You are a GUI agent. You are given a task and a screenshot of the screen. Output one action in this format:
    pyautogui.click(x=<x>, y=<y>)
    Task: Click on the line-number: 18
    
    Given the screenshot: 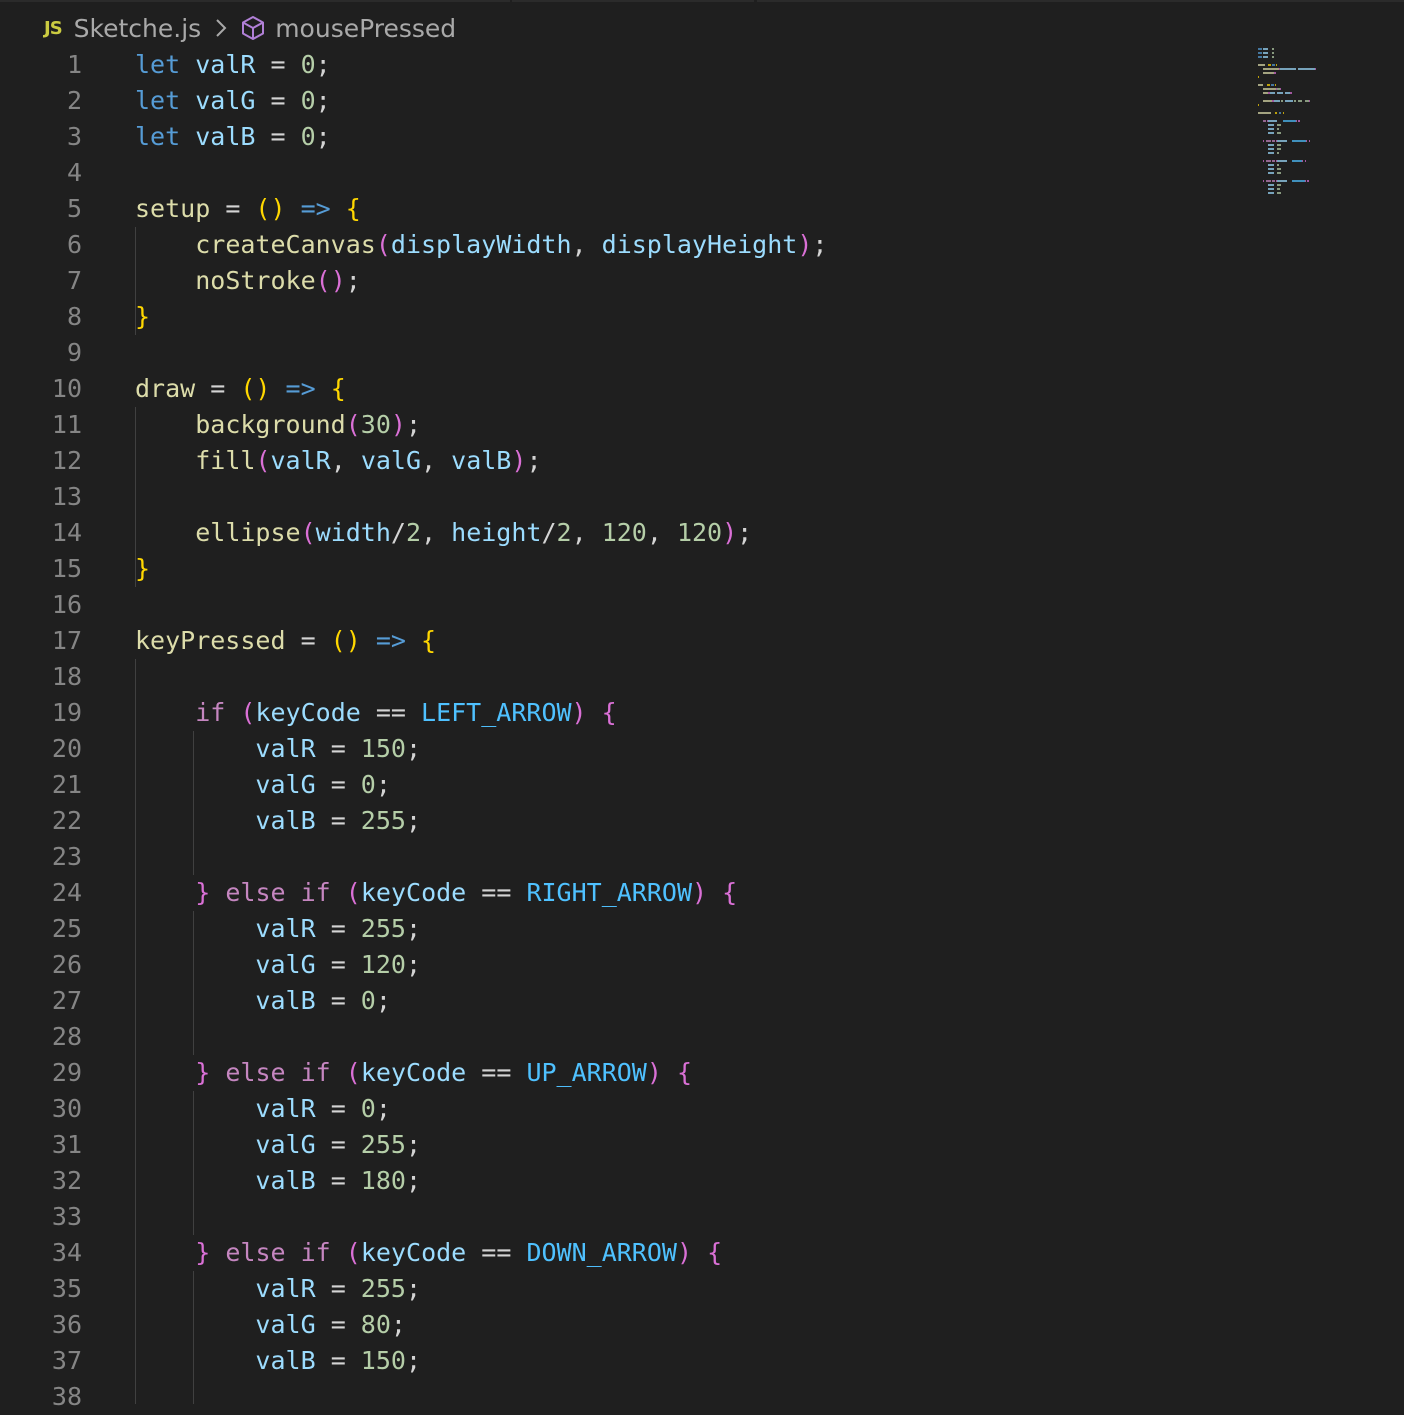 What is the action you would take?
    pyautogui.click(x=66, y=676)
    